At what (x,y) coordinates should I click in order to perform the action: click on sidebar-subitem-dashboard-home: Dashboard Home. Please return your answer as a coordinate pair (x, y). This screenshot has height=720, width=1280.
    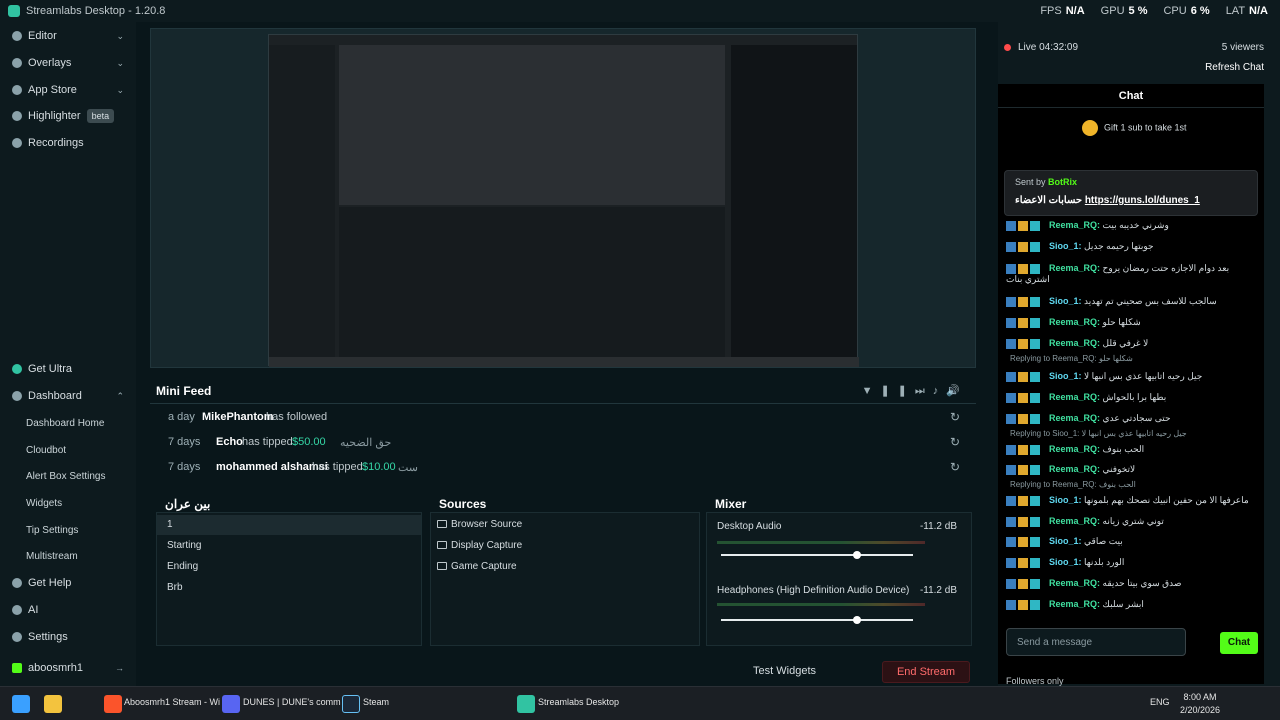
    Looking at the image, I should click on (65, 423).